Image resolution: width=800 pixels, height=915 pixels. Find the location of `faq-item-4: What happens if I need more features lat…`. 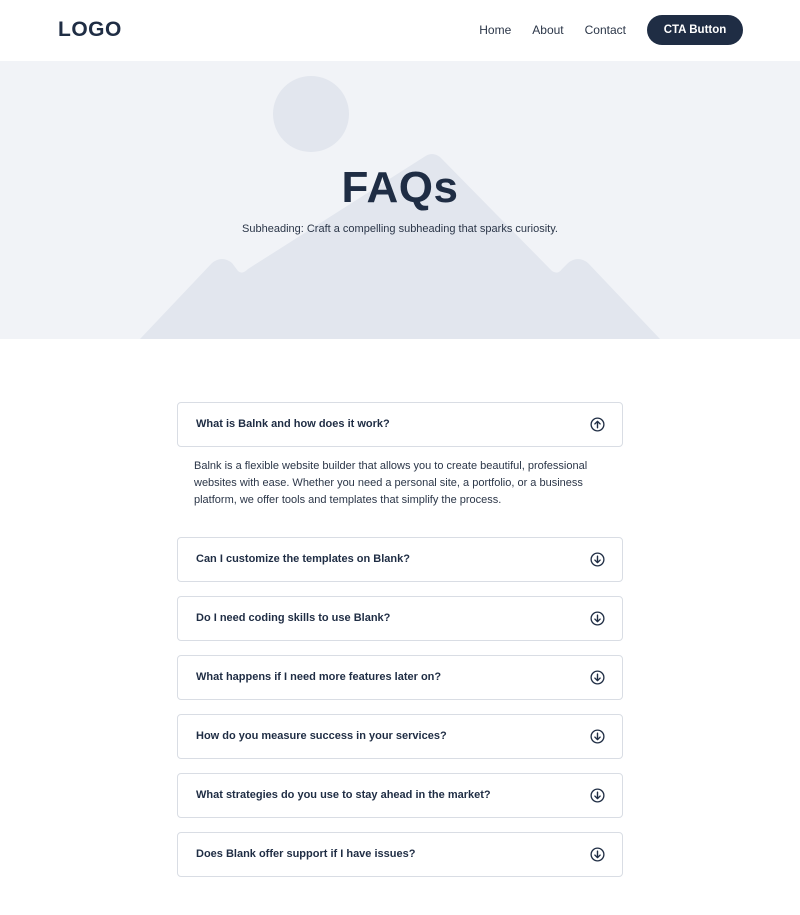

faq-item-4: What happens if I need more features lat… is located at coordinates (400, 677).